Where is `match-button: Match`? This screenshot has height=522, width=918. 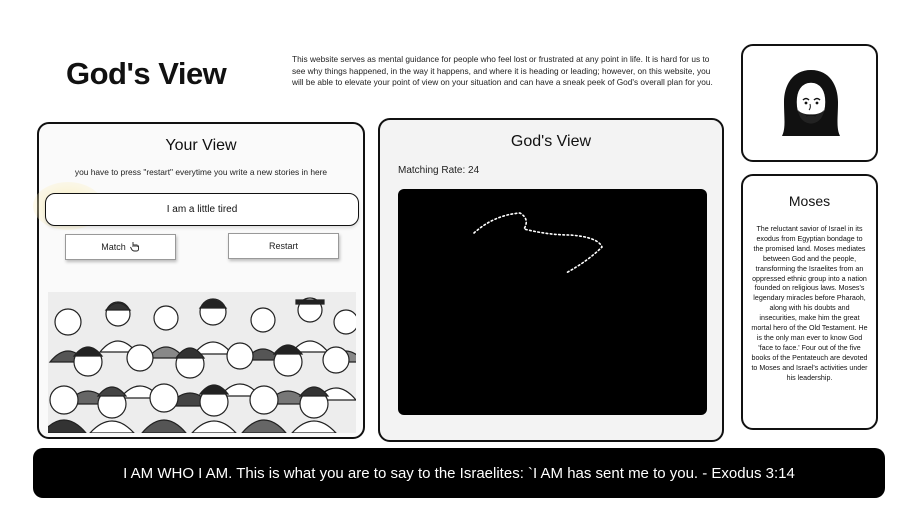 match-button: Match is located at coordinates (120, 247).